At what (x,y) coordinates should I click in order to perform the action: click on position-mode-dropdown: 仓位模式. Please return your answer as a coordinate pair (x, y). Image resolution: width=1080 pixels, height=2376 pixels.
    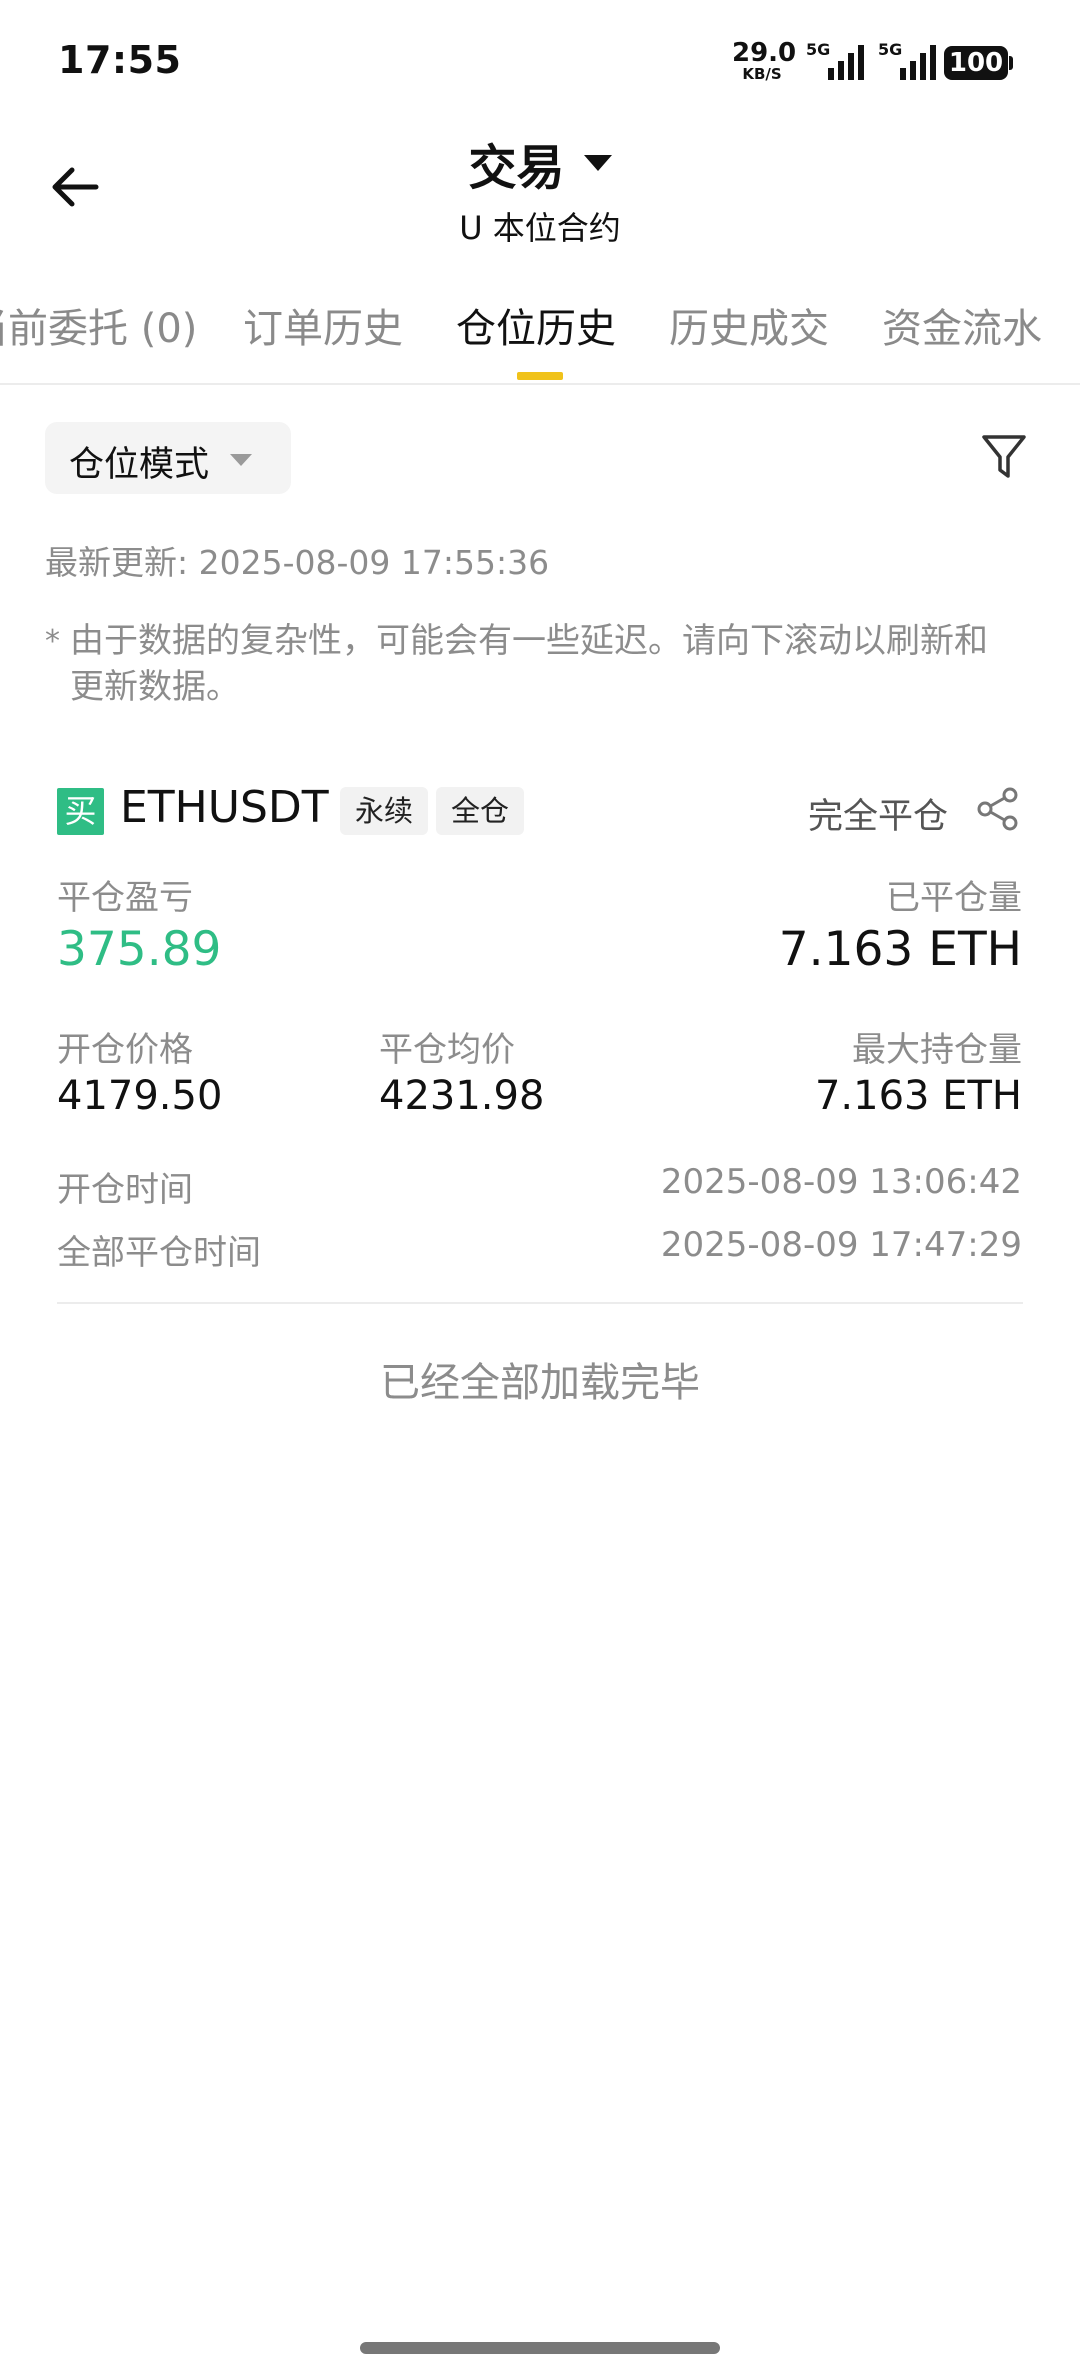
    Looking at the image, I should click on (168, 458).